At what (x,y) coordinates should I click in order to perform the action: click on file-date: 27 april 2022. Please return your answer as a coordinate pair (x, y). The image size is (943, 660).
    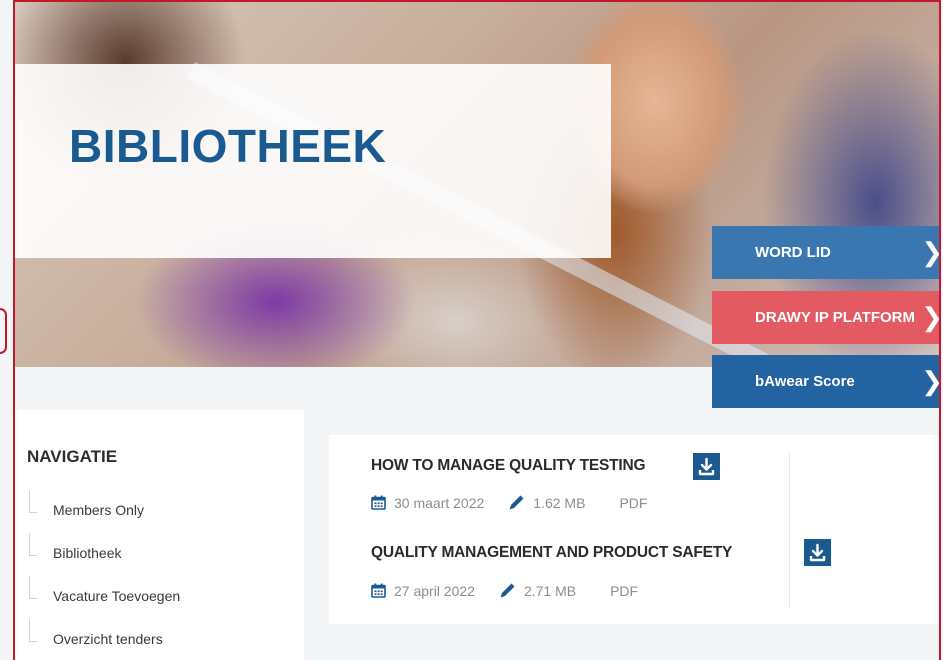
    Looking at the image, I should click on (434, 590).